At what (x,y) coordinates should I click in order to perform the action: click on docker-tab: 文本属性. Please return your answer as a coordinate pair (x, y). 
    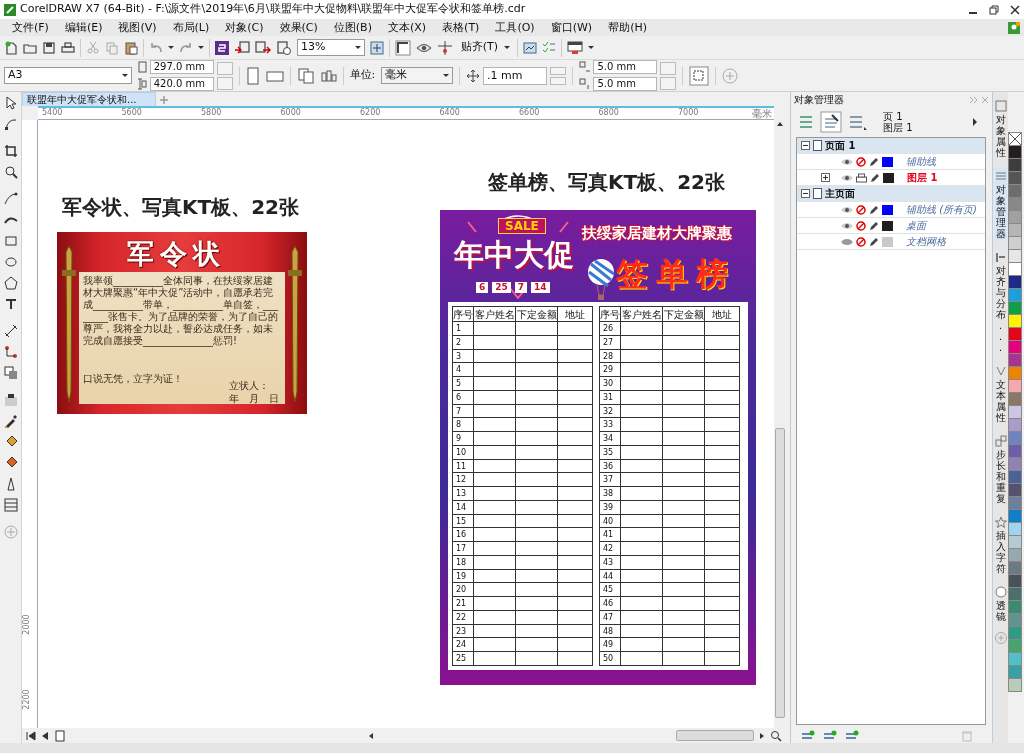
    Looking at the image, I should click on (1000, 394).